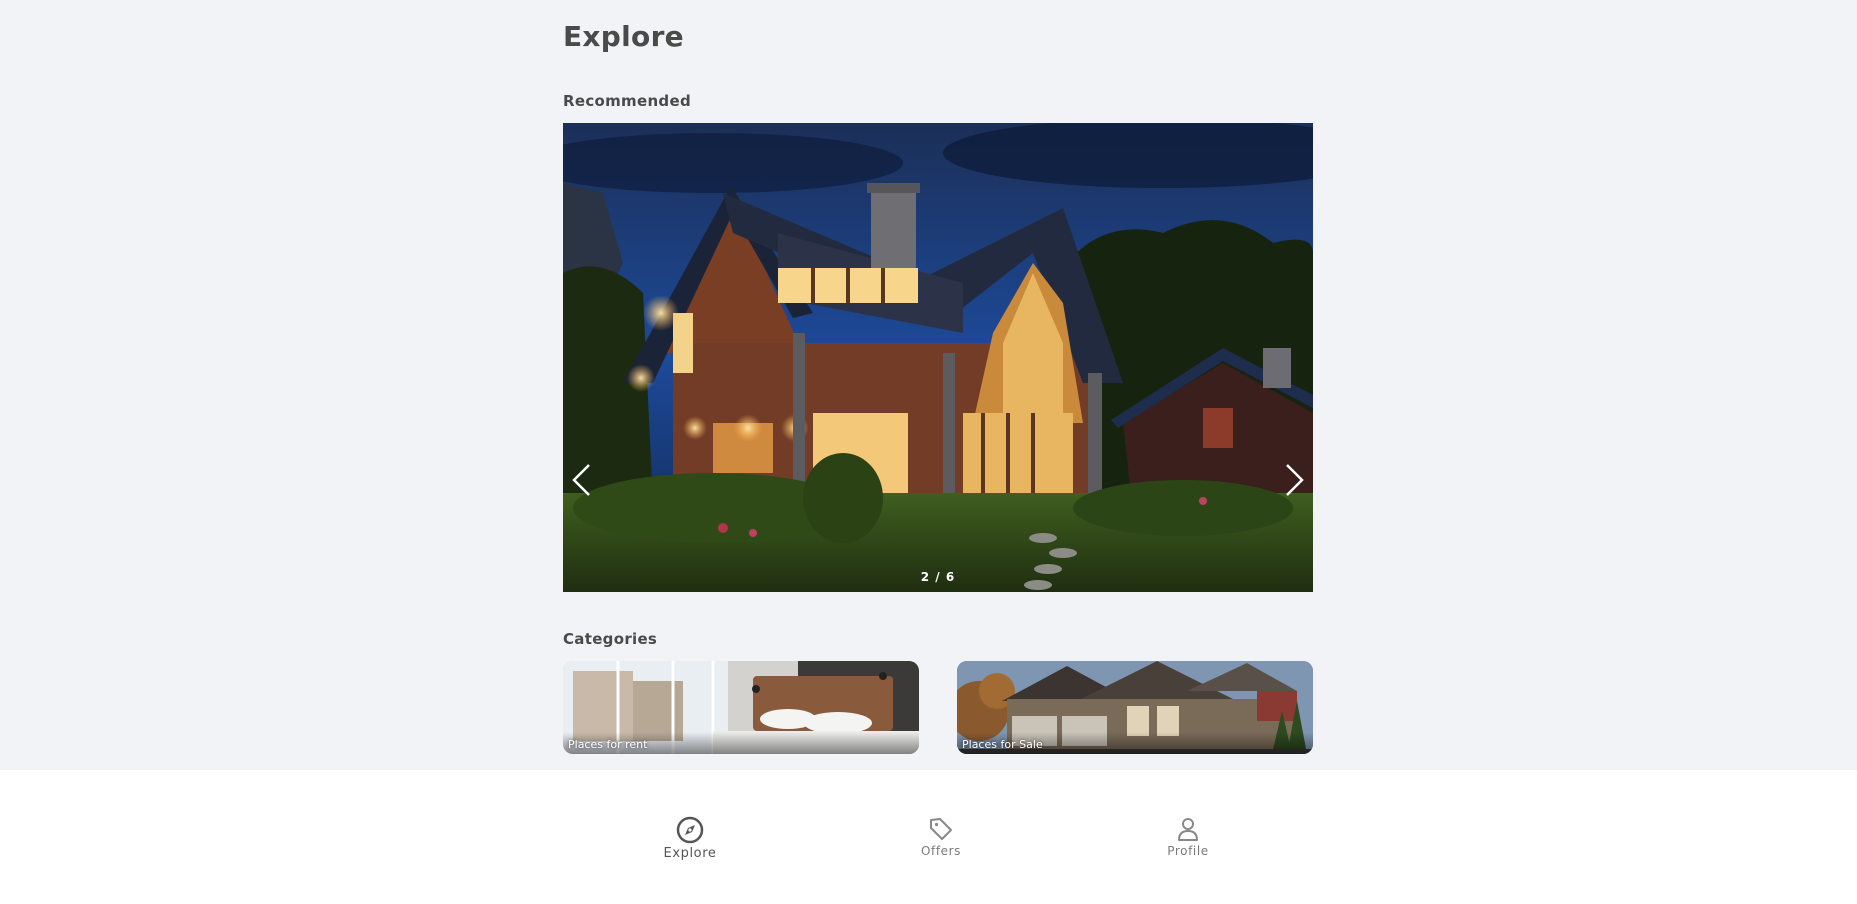  I want to click on category-places-for-rent: Places for rent, so click(741, 707).